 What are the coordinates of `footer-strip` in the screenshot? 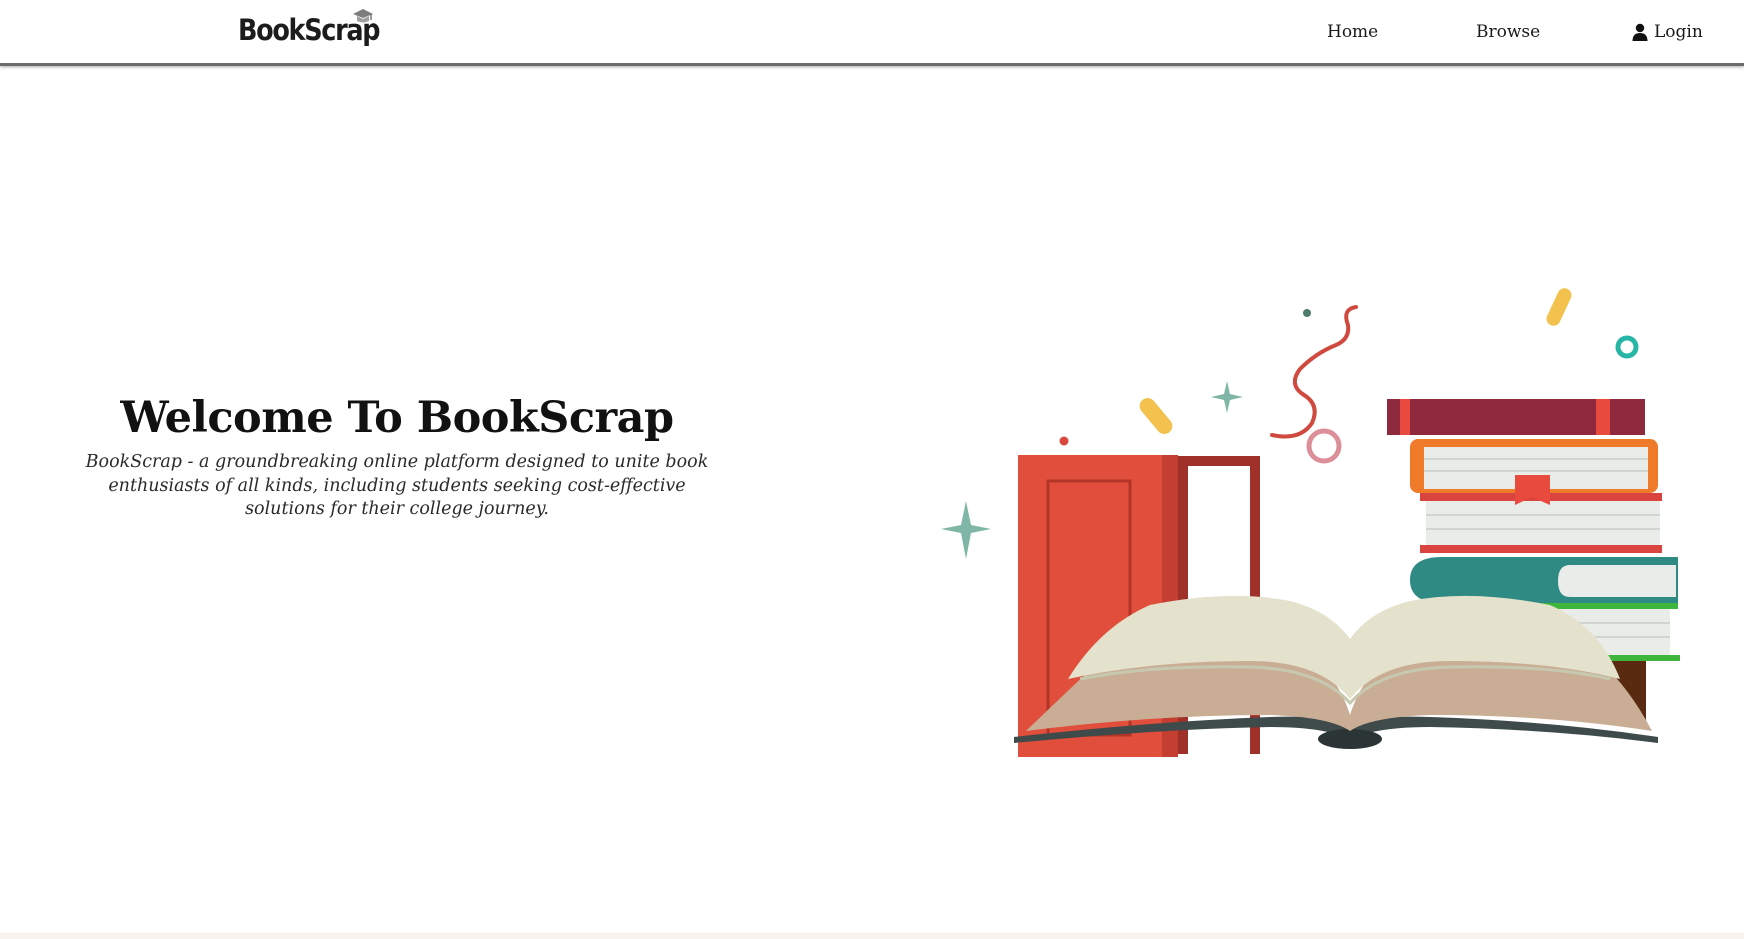 It's located at (872, 936).